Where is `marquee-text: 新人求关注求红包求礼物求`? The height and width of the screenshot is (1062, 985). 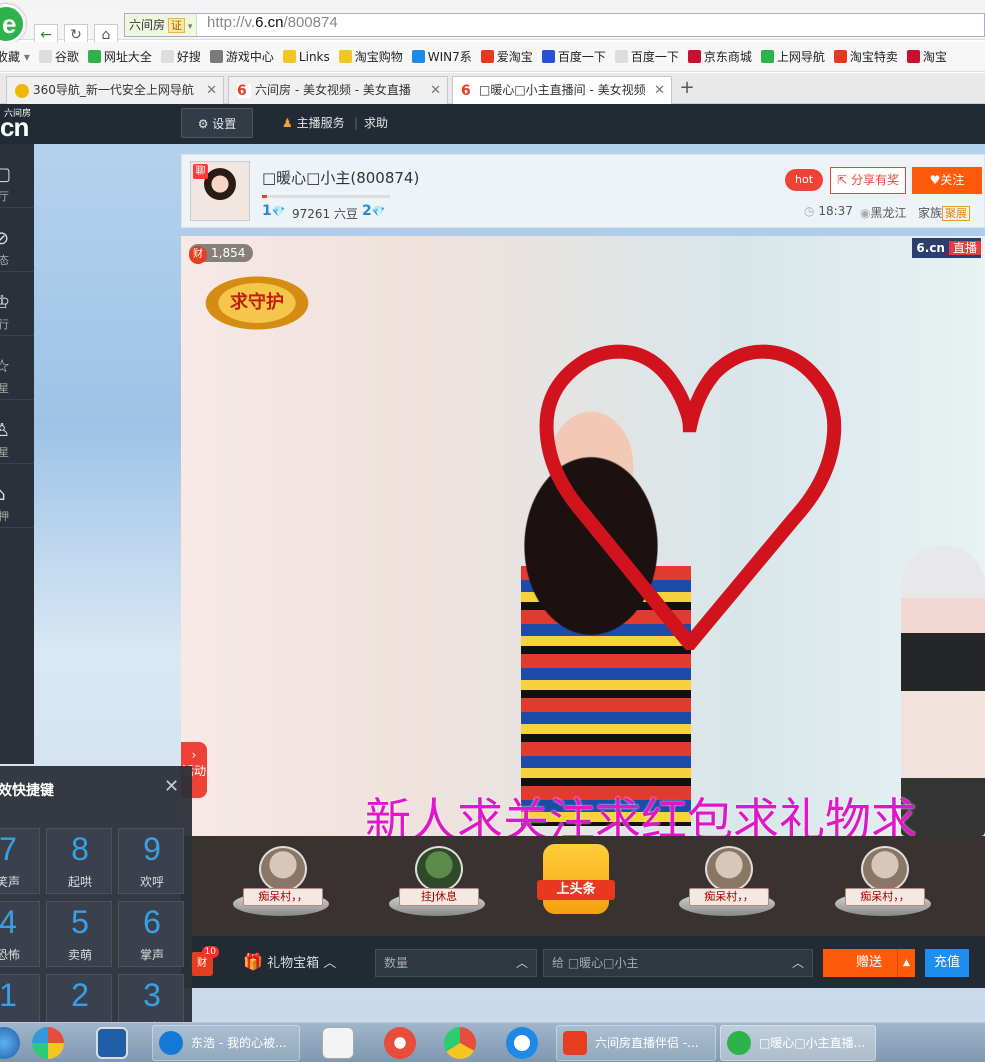 marquee-text: 新人求关注求红包求礼物求 is located at coordinates (641, 814).